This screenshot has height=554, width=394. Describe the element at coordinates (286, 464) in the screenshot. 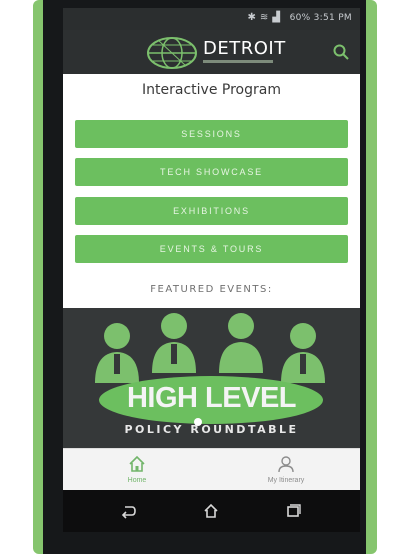

I see `person-icon` at that location.